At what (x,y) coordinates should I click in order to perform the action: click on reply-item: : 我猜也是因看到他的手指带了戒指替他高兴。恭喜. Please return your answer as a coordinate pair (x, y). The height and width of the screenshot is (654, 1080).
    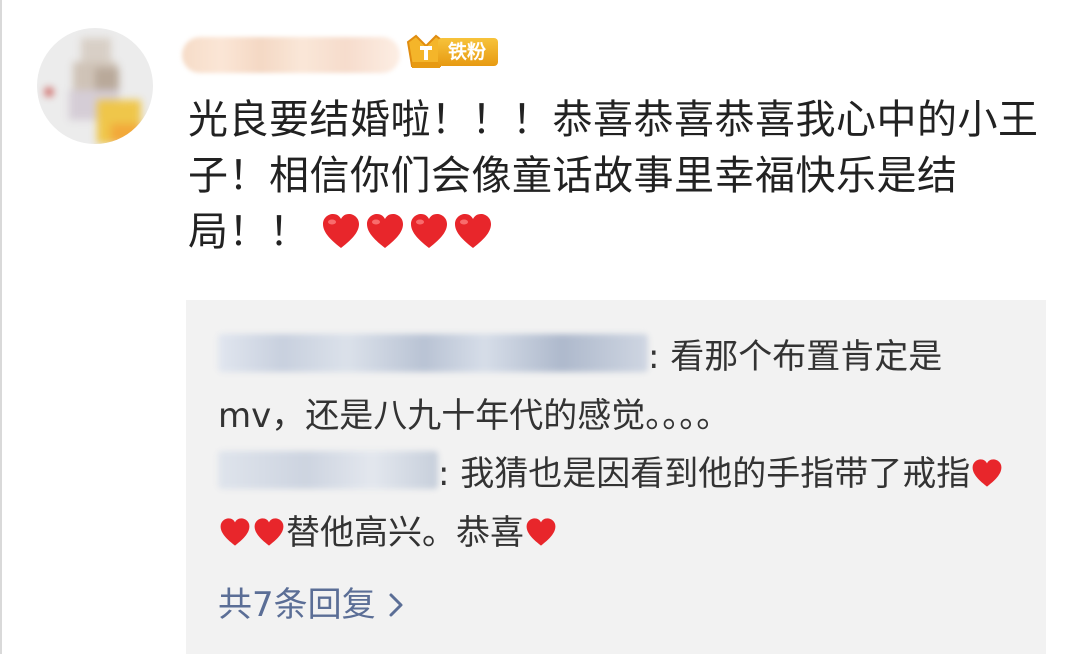
    Looking at the image, I should click on (618, 504).